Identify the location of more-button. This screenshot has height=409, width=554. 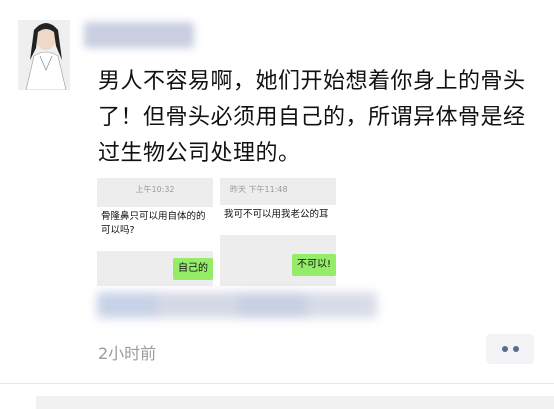
(510, 349).